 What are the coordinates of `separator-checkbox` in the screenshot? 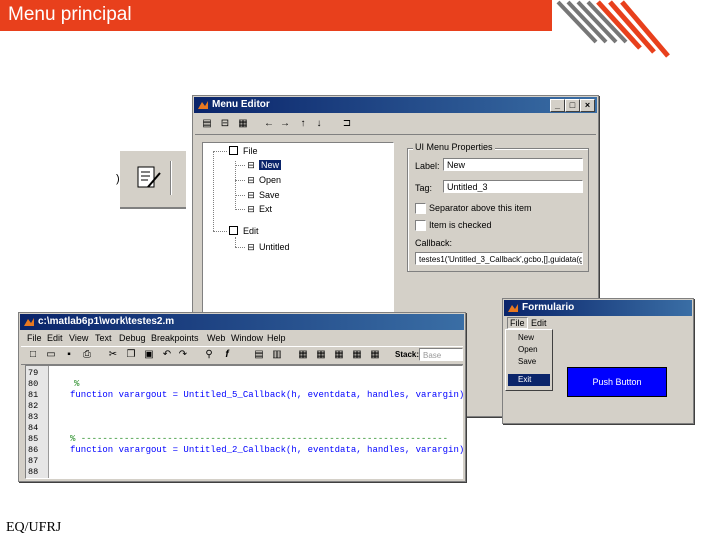 It's located at (420, 208).